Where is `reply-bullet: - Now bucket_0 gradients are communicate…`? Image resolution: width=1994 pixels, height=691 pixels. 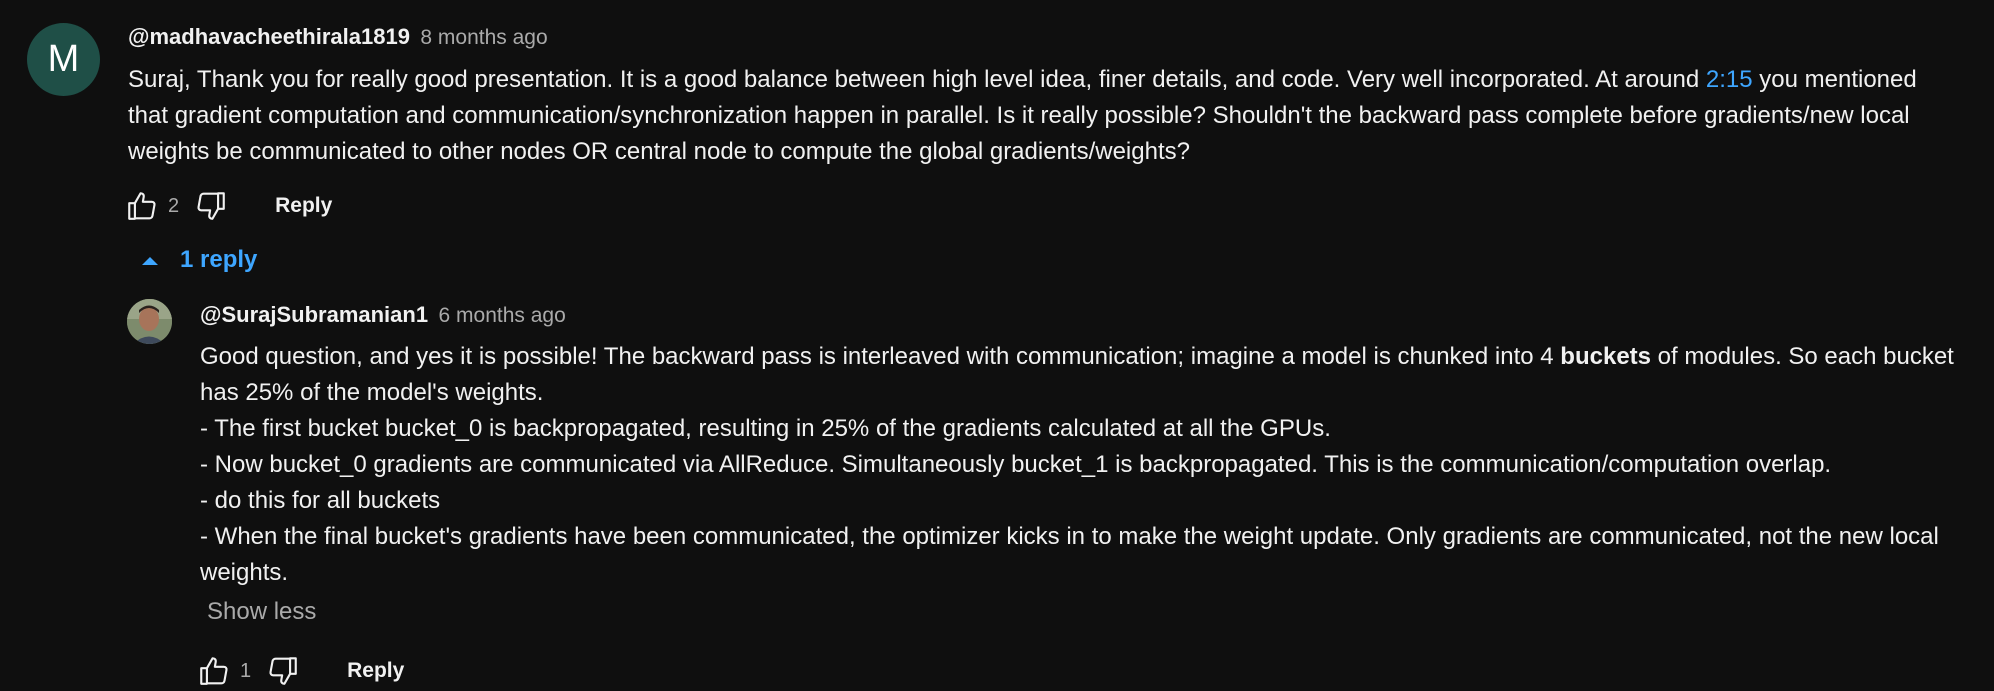
reply-bullet: - Now bucket_0 gradients are communicate… is located at coordinates (1016, 464).